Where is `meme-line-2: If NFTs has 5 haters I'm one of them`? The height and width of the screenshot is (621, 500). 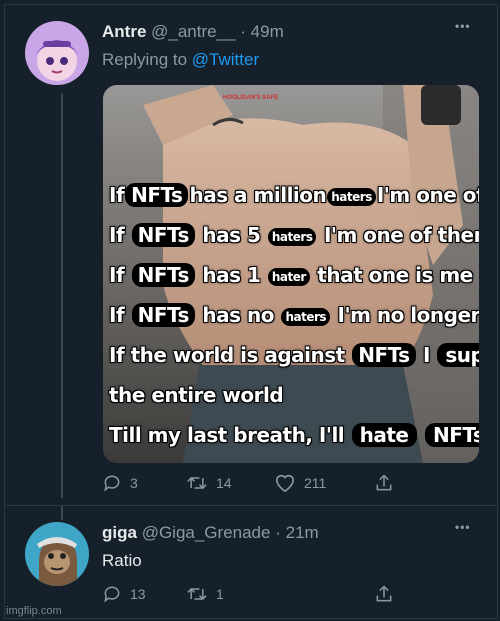 meme-line-2: If NFTs has 5 haters I'm one of them is located at coordinates (294, 235).